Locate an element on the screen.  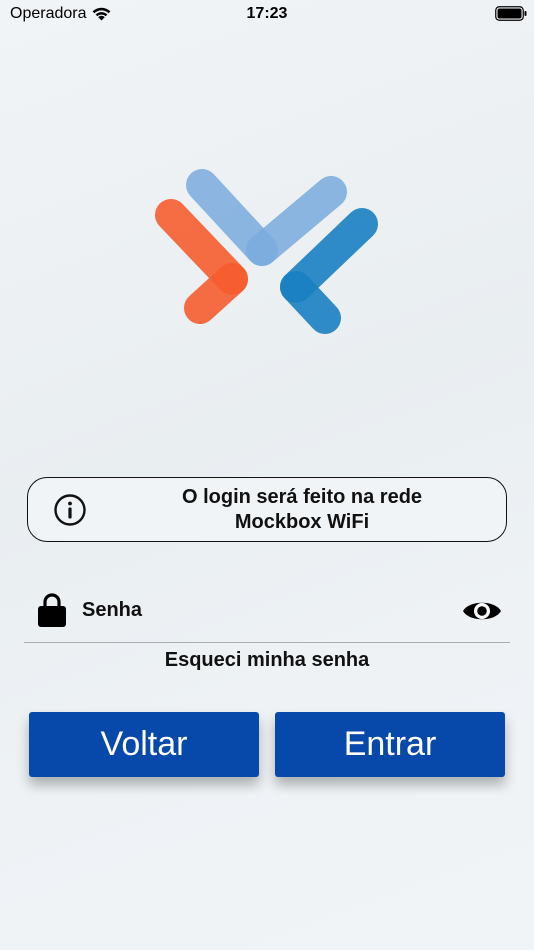
network-info-banner: O login será feito na rede Mockbox WiFi is located at coordinates (267, 509).